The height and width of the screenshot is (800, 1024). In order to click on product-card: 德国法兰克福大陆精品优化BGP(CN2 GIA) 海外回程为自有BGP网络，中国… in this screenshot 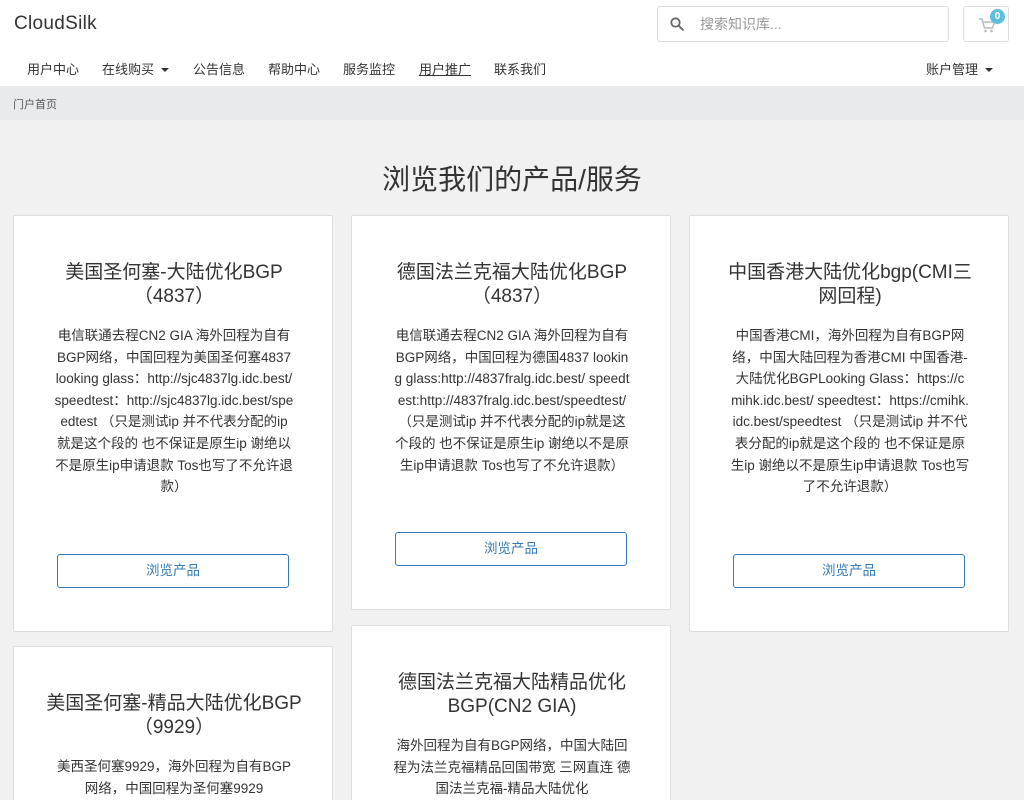, I will do `click(511, 712)`.